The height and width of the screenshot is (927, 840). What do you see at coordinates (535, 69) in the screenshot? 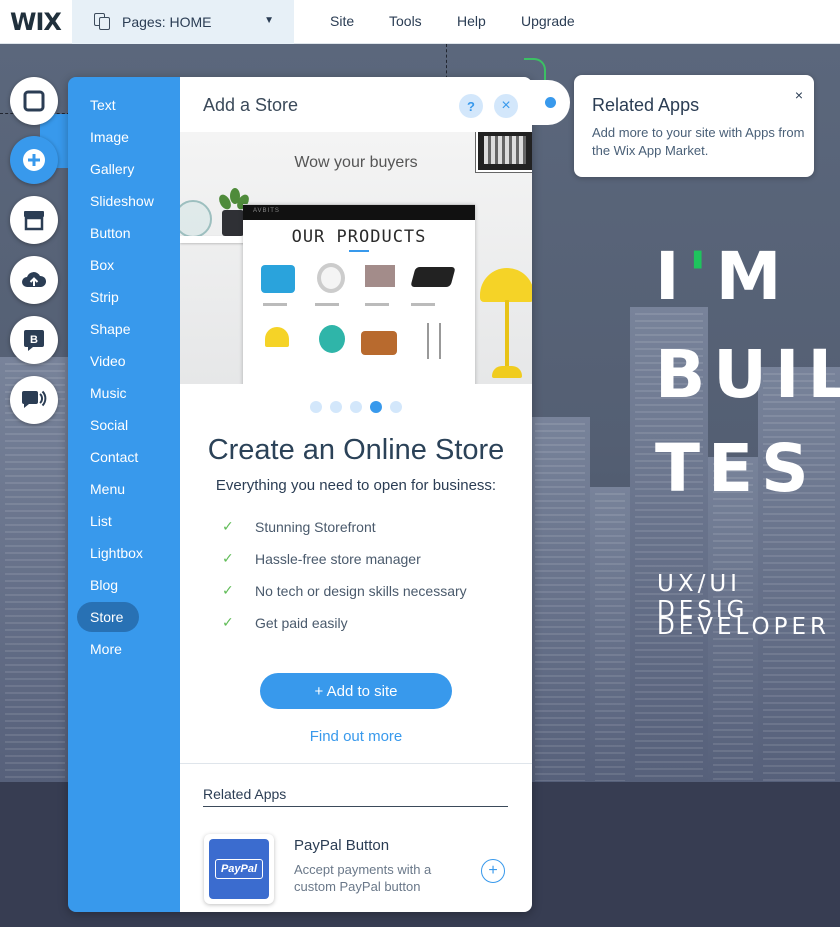
I see `tooltip-pointer-arrow` at bounding box center [535, 69].